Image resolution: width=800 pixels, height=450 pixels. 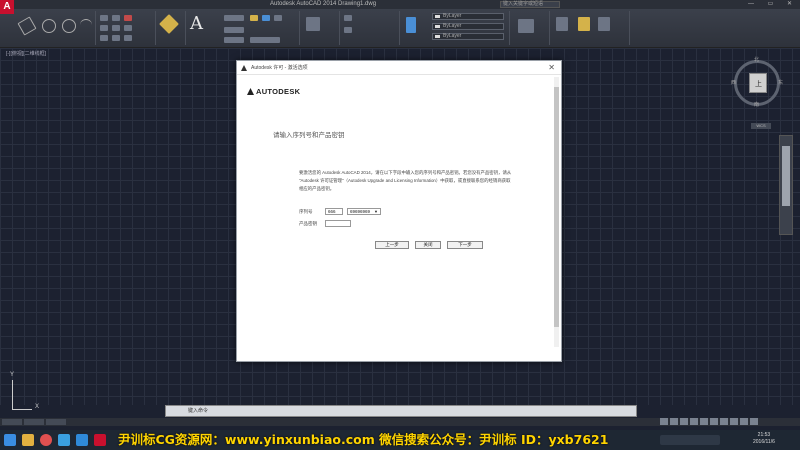 What do you see at coordinates (64, 440) in the screenshot?
I see `edge-icon` at bounding box center [64, 440].